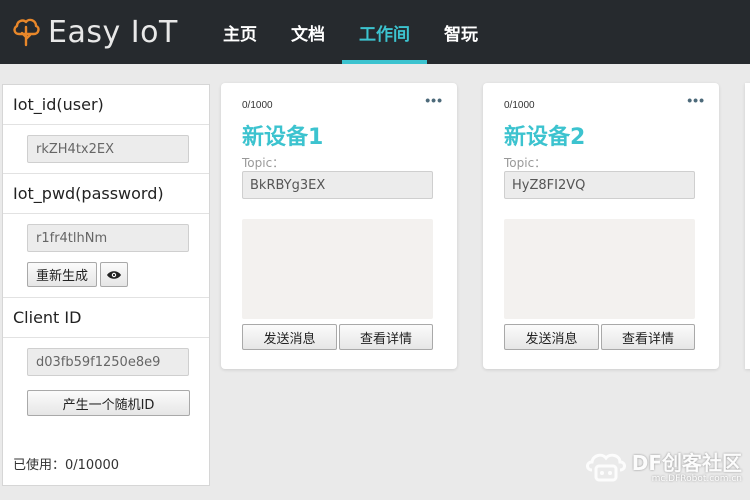 This screenshot has height=500, width=750. I want to click on device-name: 新设备2, so click(545, 137).